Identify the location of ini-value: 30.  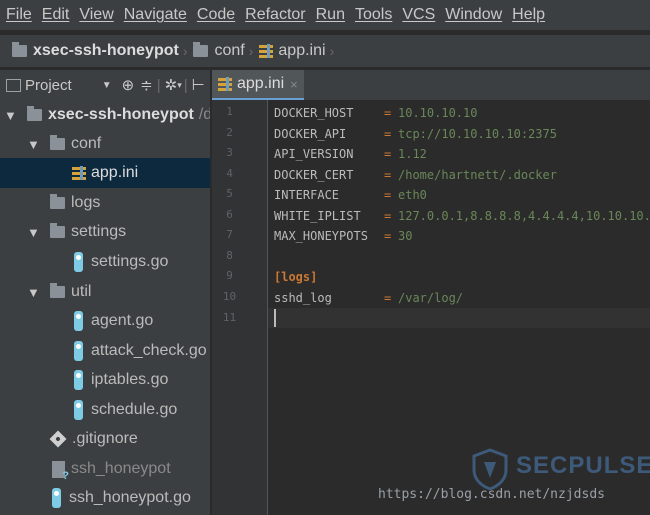
(405, 236).